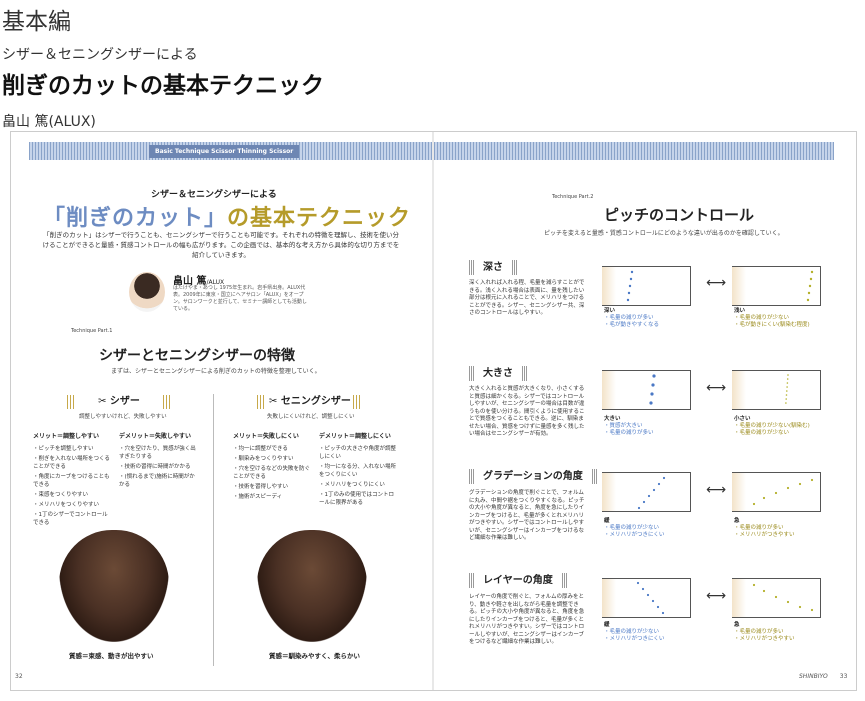  I want to click on label-note: ・毛が動きにくい(馴染む程度), so click(772, 325).